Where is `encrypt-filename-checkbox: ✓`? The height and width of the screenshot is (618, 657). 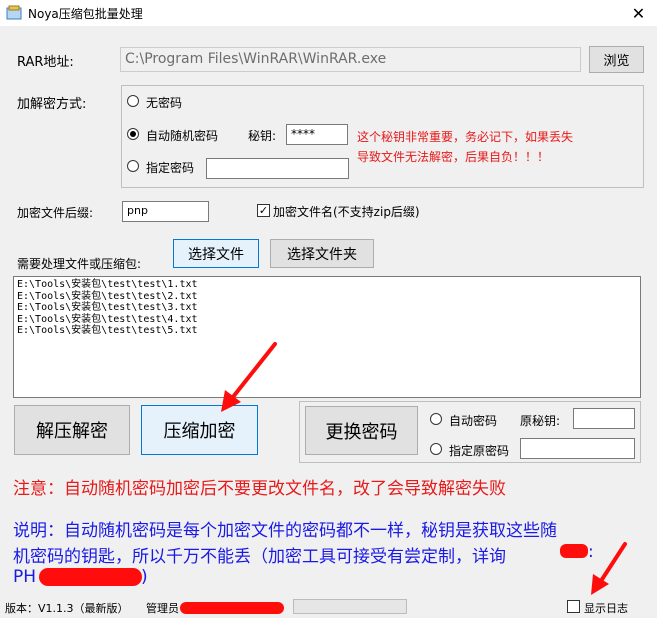
encrypt-filename-checkbox: ✓ is located at coordinates (263, 210).